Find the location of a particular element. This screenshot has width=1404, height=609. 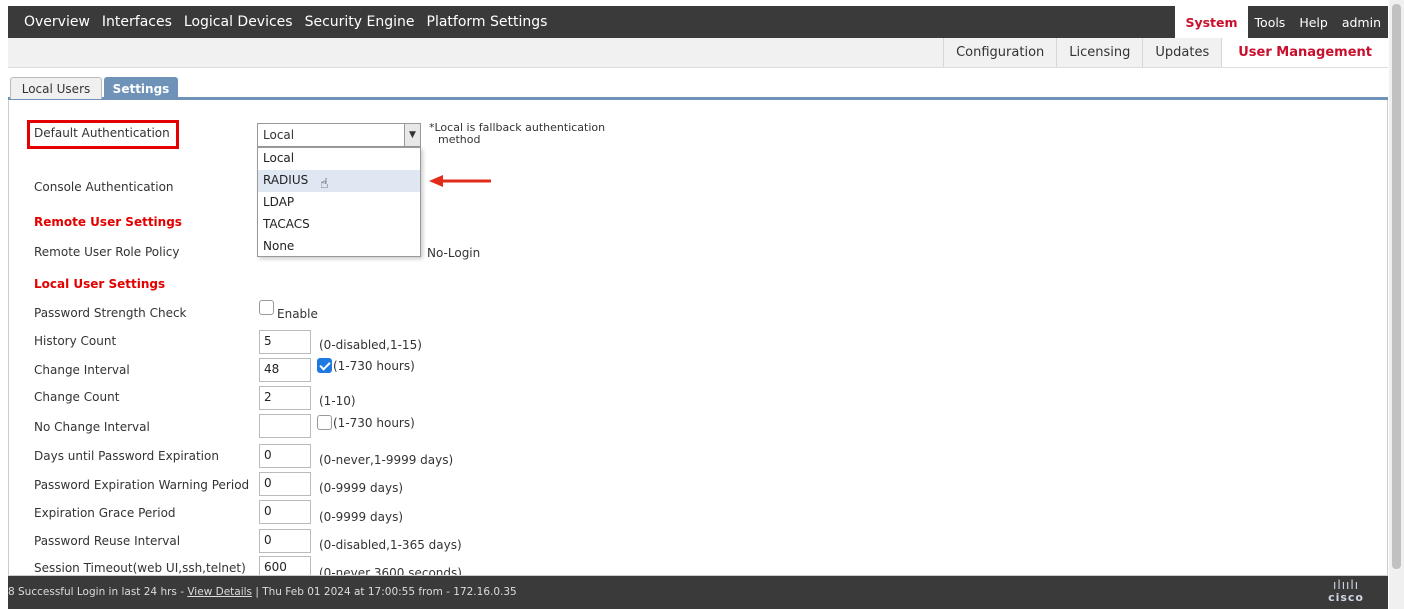

grace-period-label: Expiration Grace Period is located at coordinates (105, 513).